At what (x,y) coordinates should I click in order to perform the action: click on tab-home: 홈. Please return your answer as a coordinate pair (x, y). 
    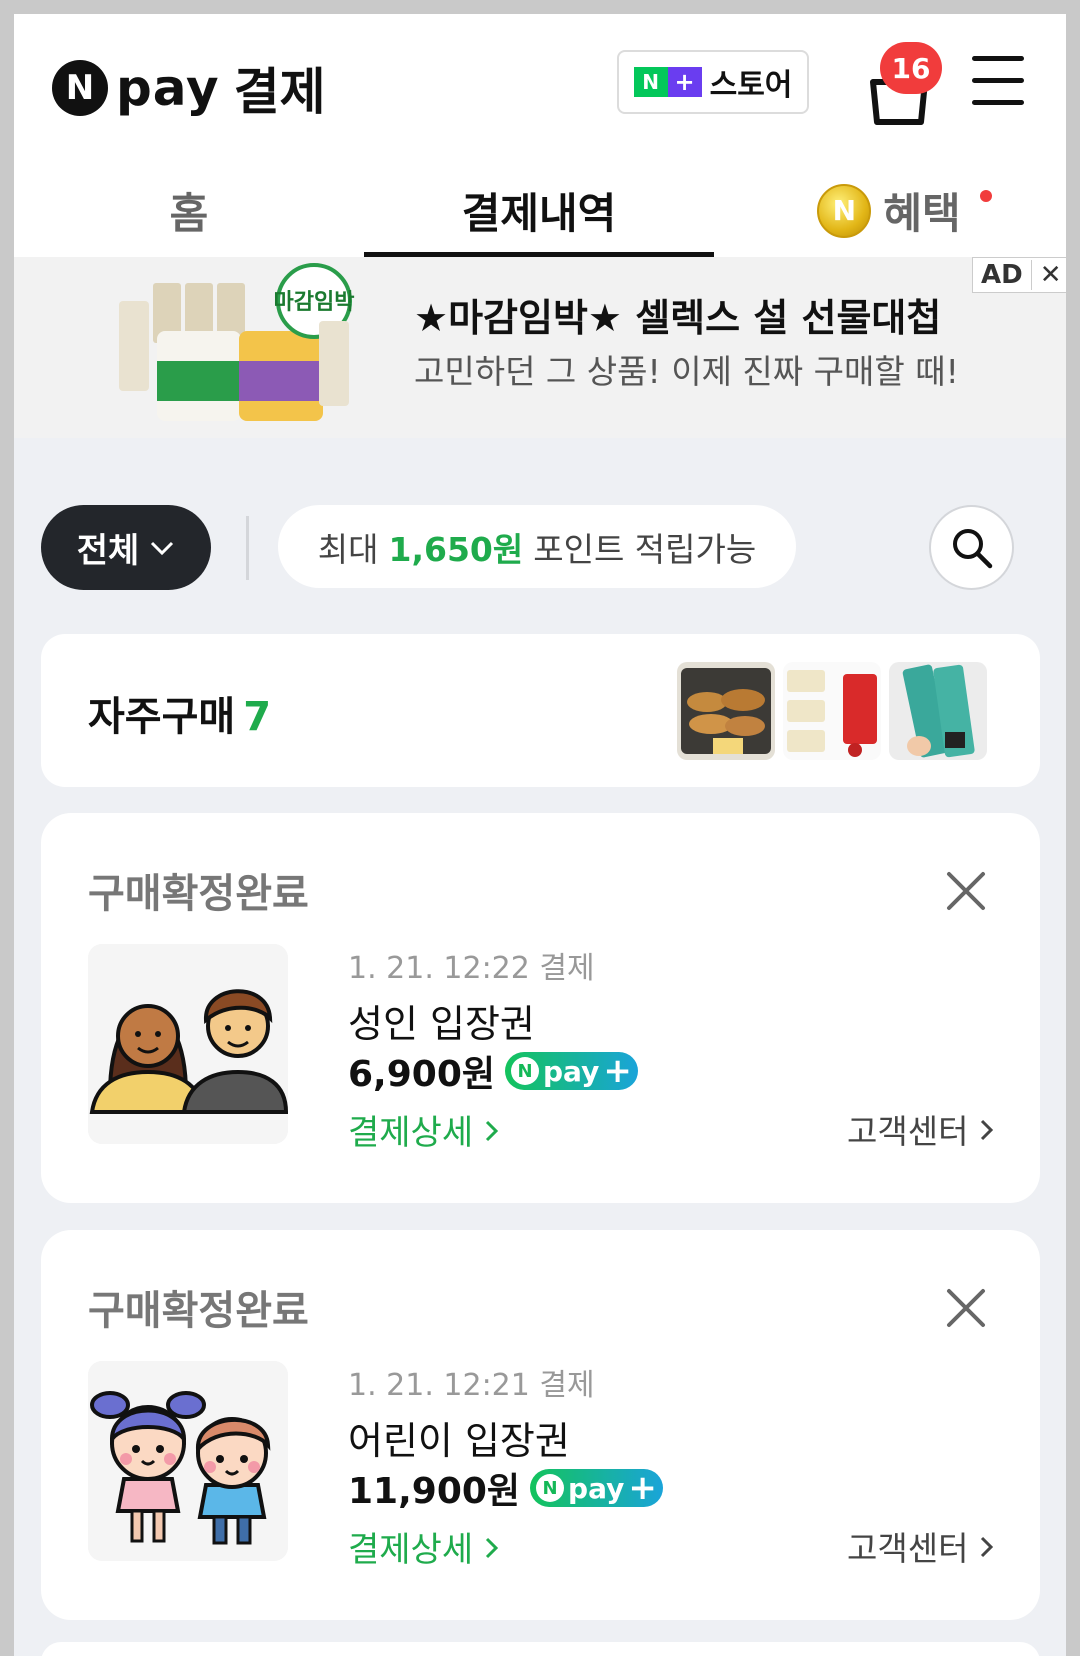
    Looking at the image, I should click on (189, 210).